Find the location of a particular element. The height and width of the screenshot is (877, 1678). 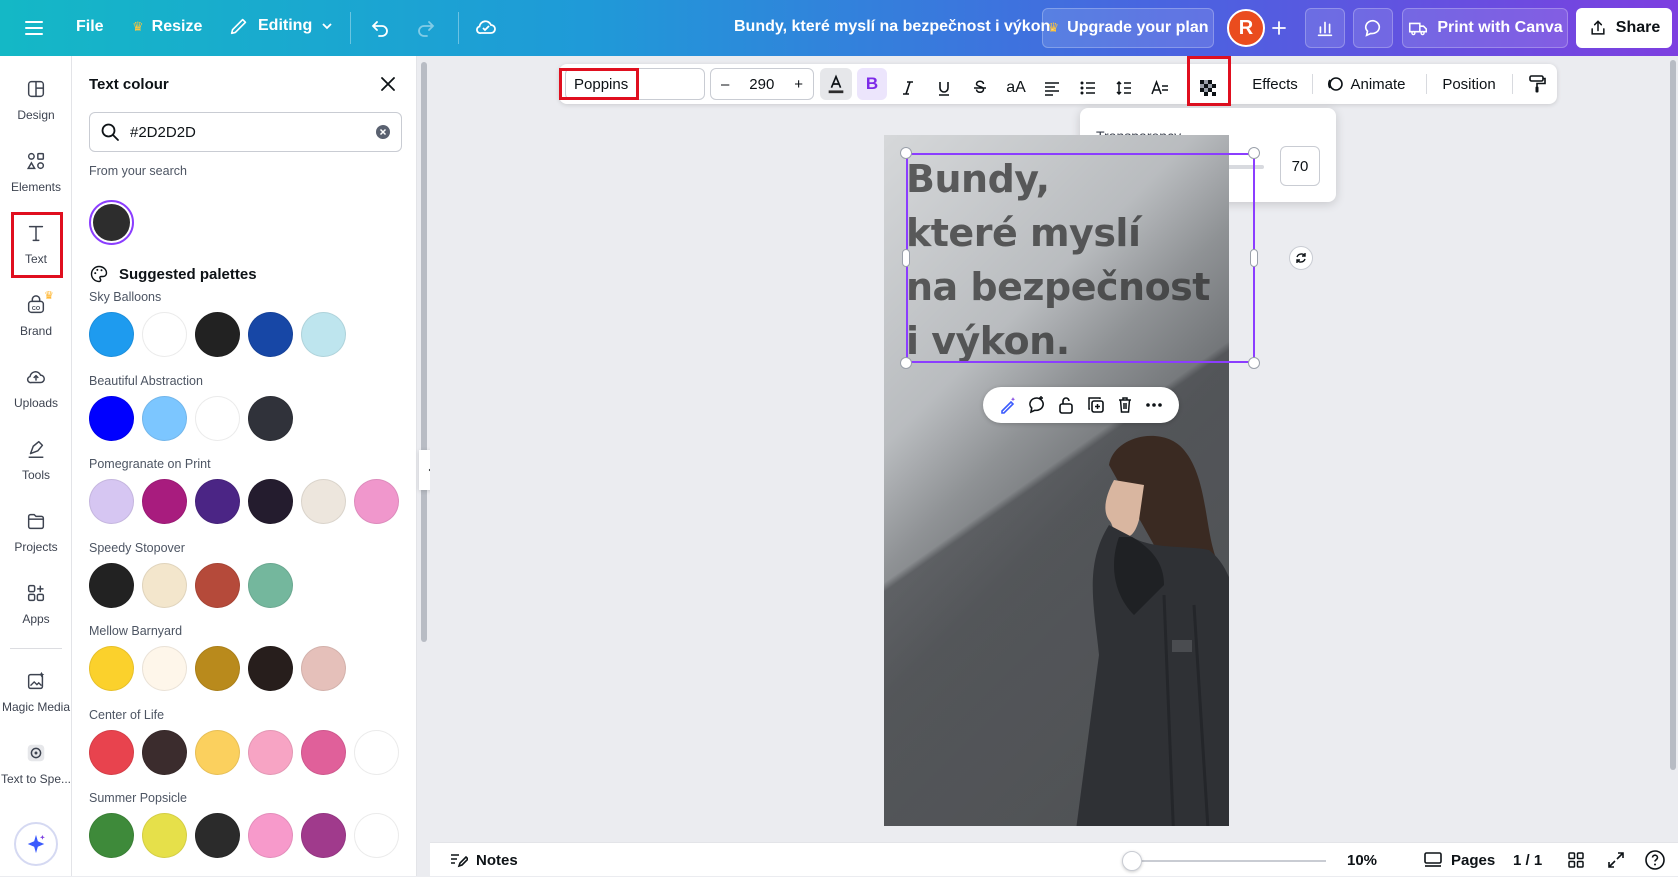

save-status-button is located at coordinates (486, 27).